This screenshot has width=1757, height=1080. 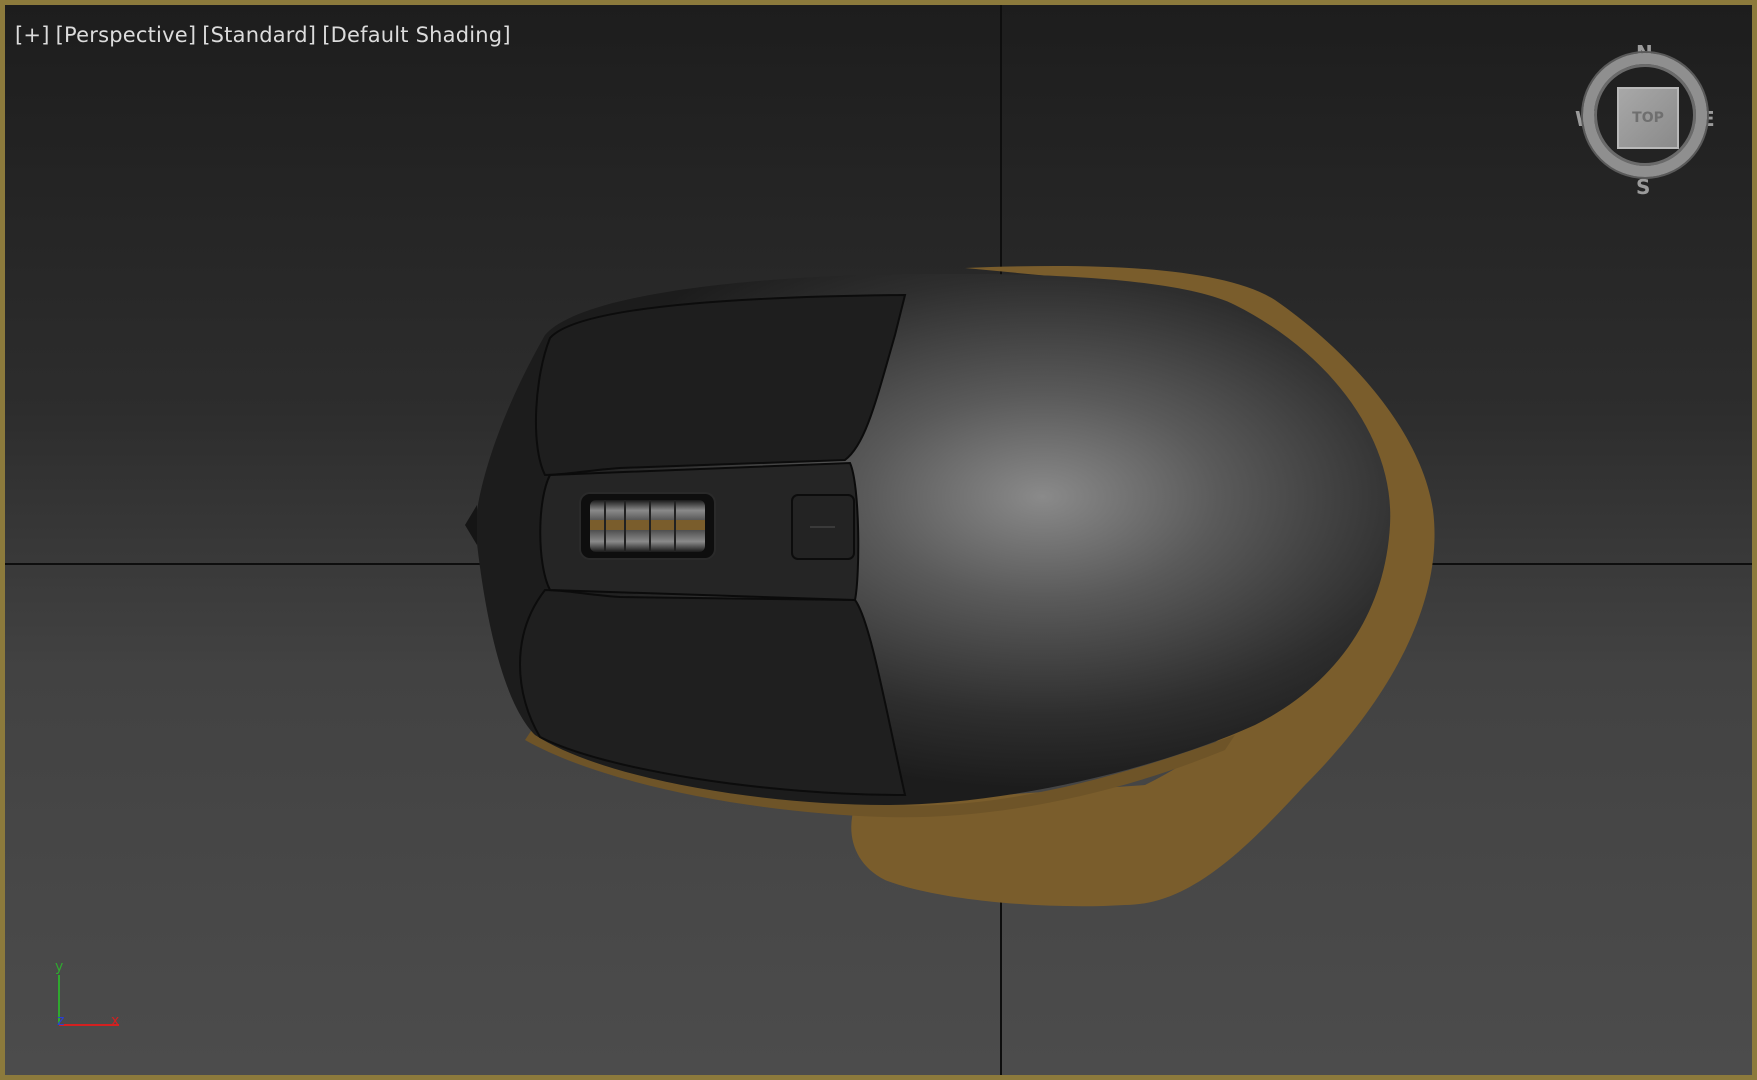 What do you see at coordinates (720, 385) in the screenshot?
I see `left-button-panel` at bounding box center [720, 385].